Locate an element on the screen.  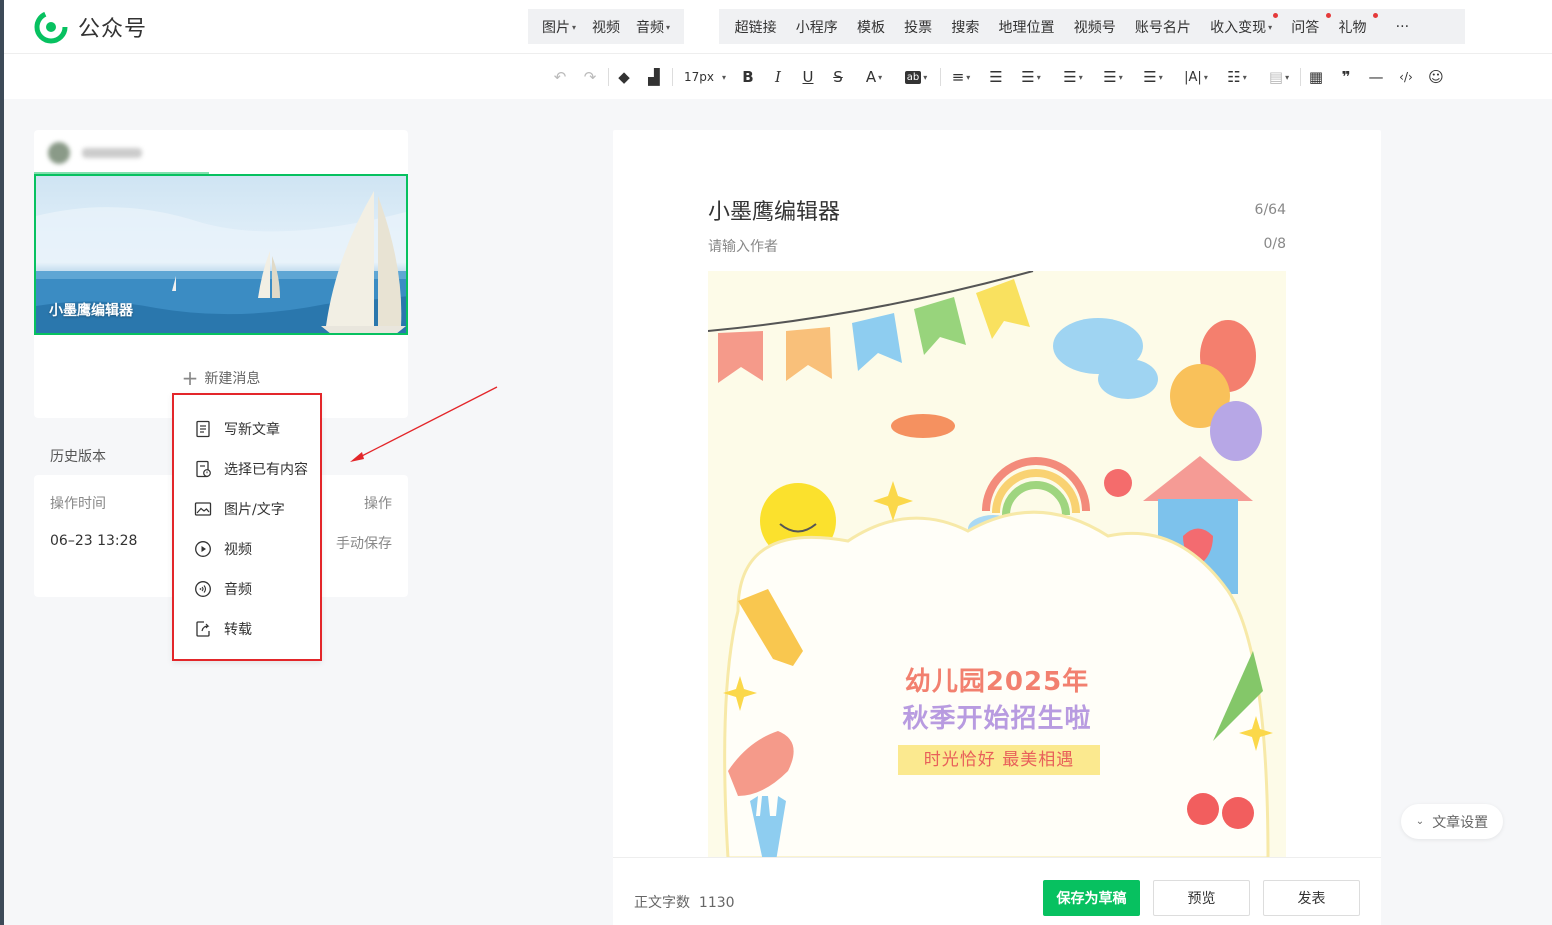
poster-line-1: 幼儿园2025年 is located at coordinates (997, 682).